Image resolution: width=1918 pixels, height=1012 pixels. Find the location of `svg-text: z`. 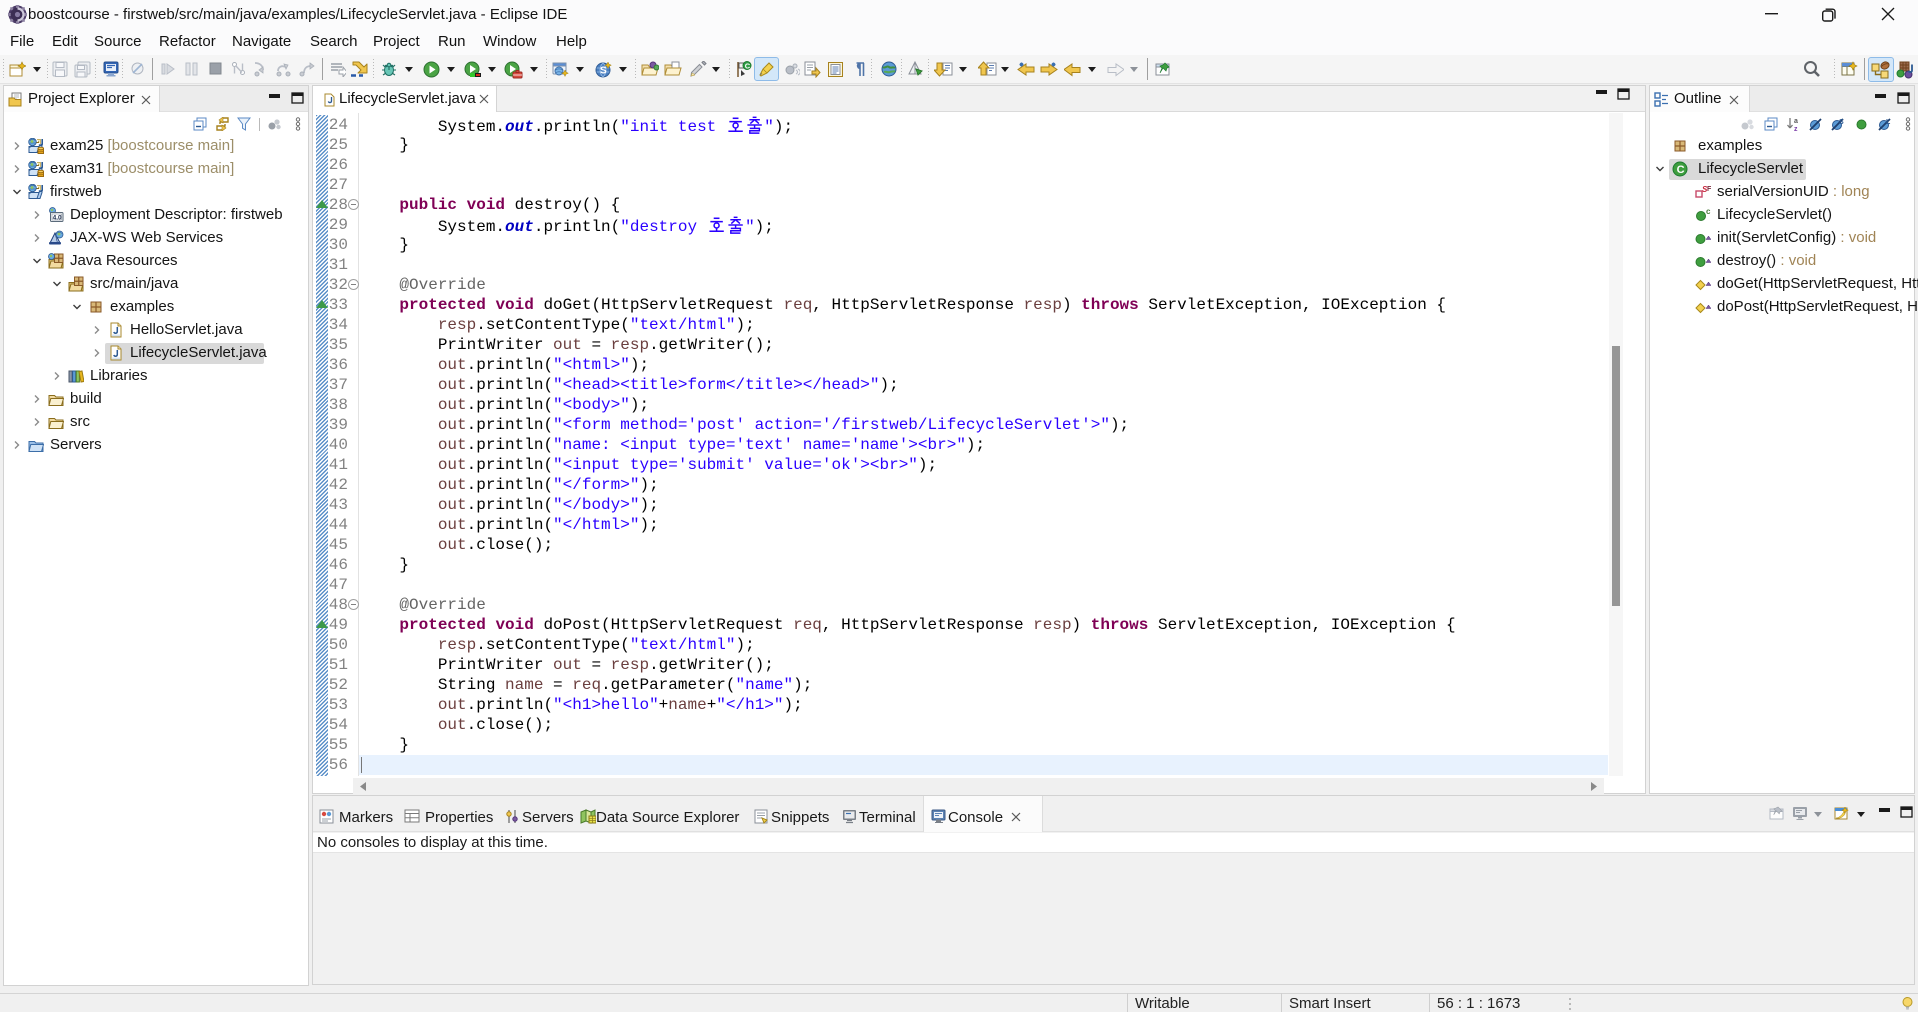

svg-text: z is located at coordinates (1796, 128).